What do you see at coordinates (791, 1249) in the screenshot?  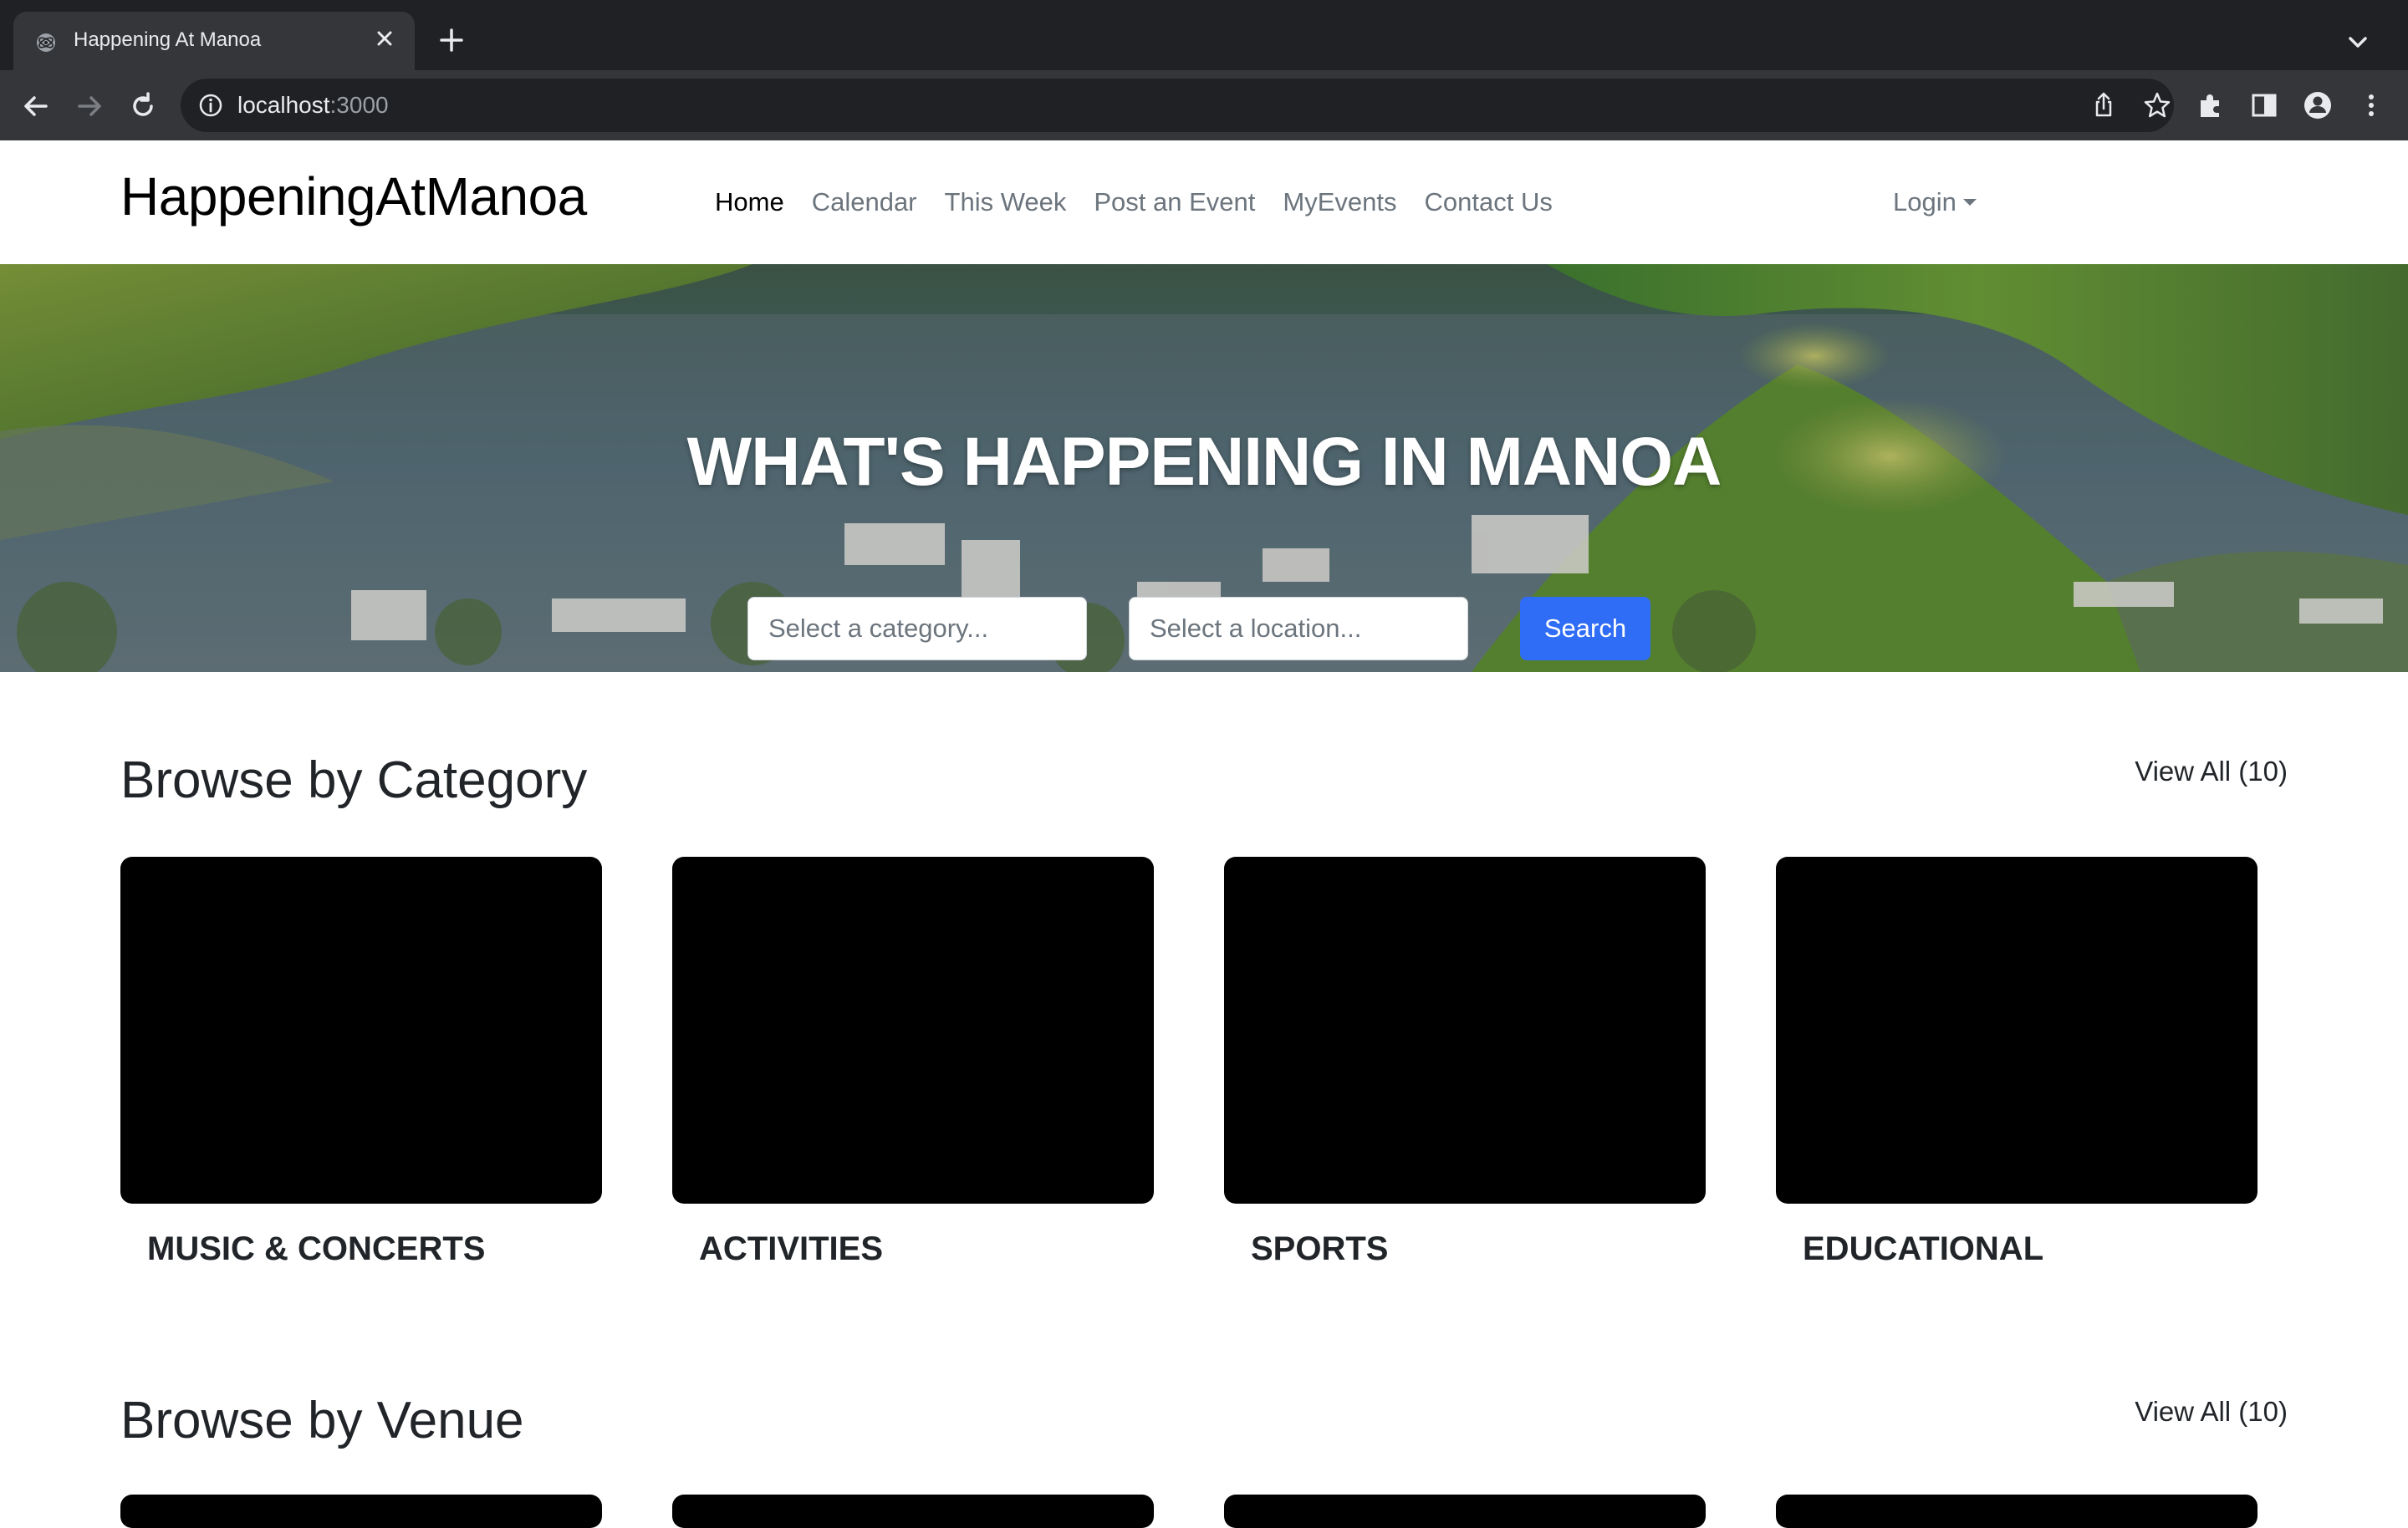 I see `category-label-activities: ACTIVITIES` at bounding box center [791, 1249].